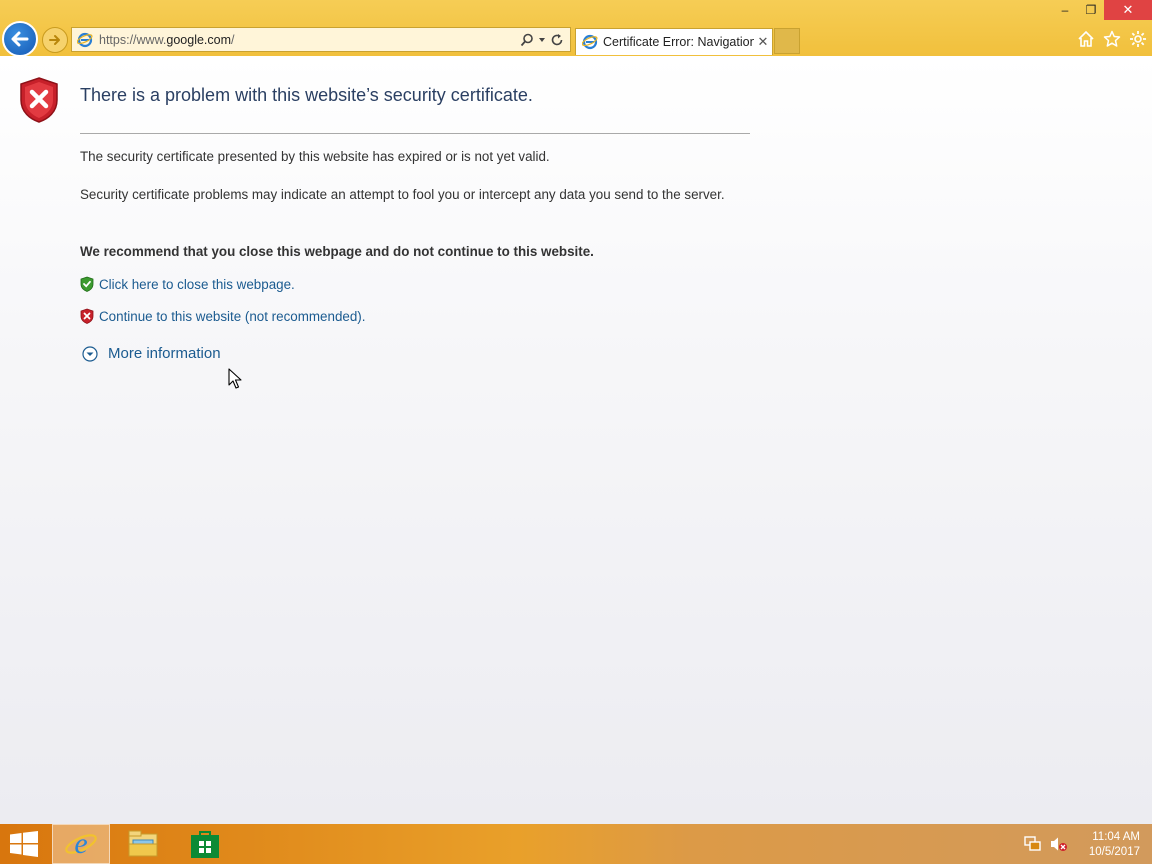  I want to click on search-icon, so click(527, 40).